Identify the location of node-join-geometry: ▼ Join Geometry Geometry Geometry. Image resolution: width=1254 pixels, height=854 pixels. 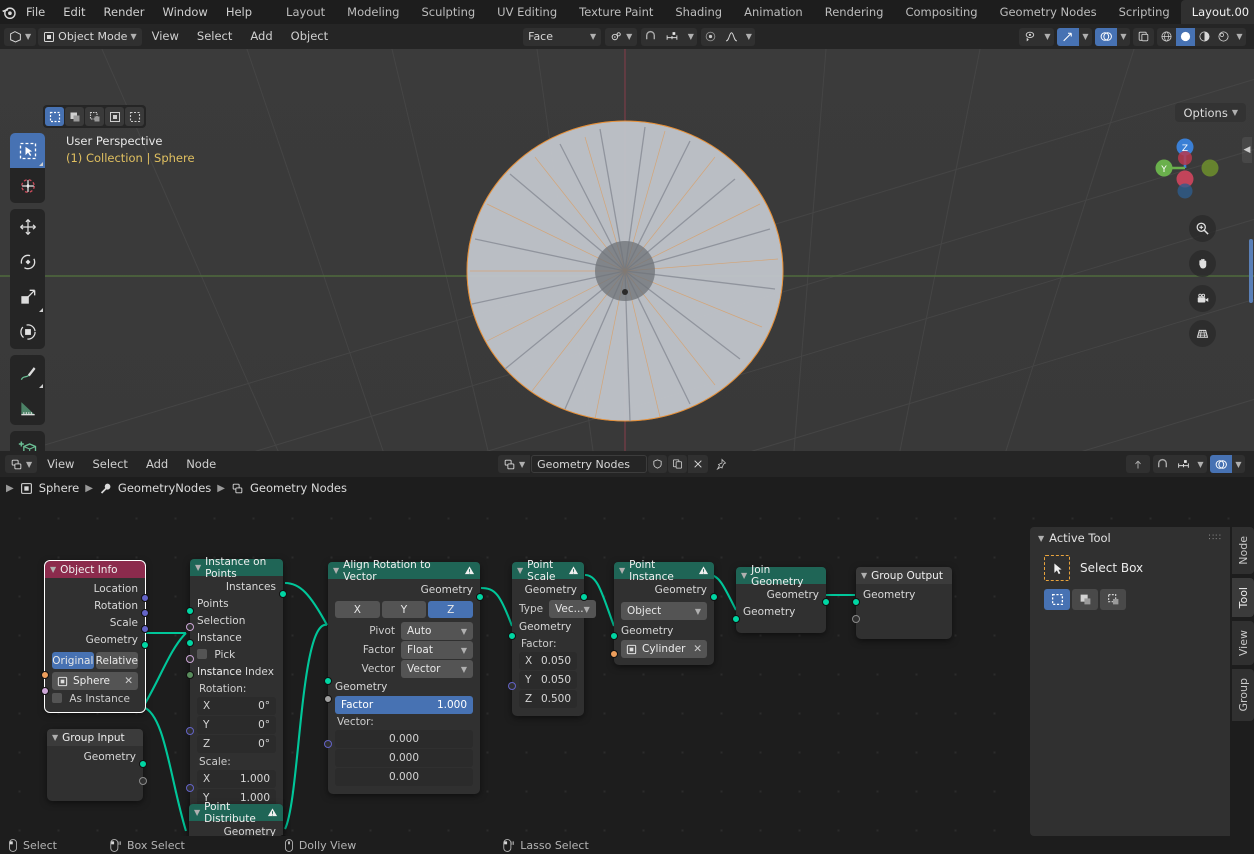
(781, 598).